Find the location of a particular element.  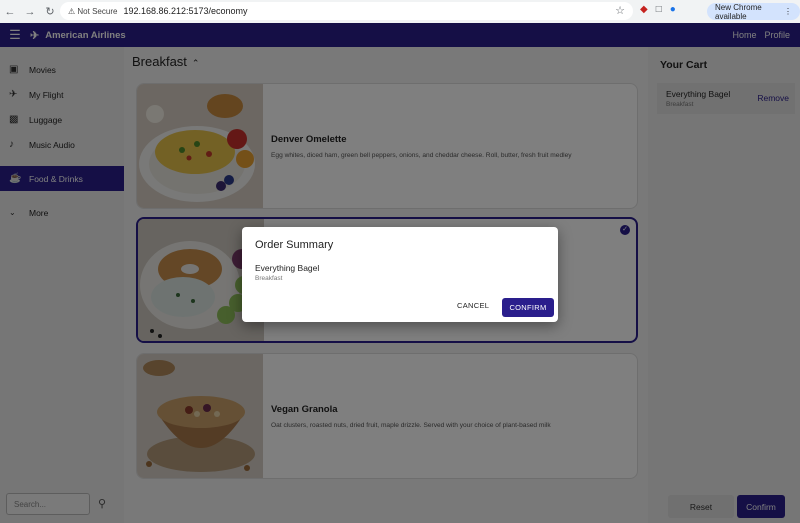

dialog-cancel-button: CANCEL is located at coordinates (473, 305).